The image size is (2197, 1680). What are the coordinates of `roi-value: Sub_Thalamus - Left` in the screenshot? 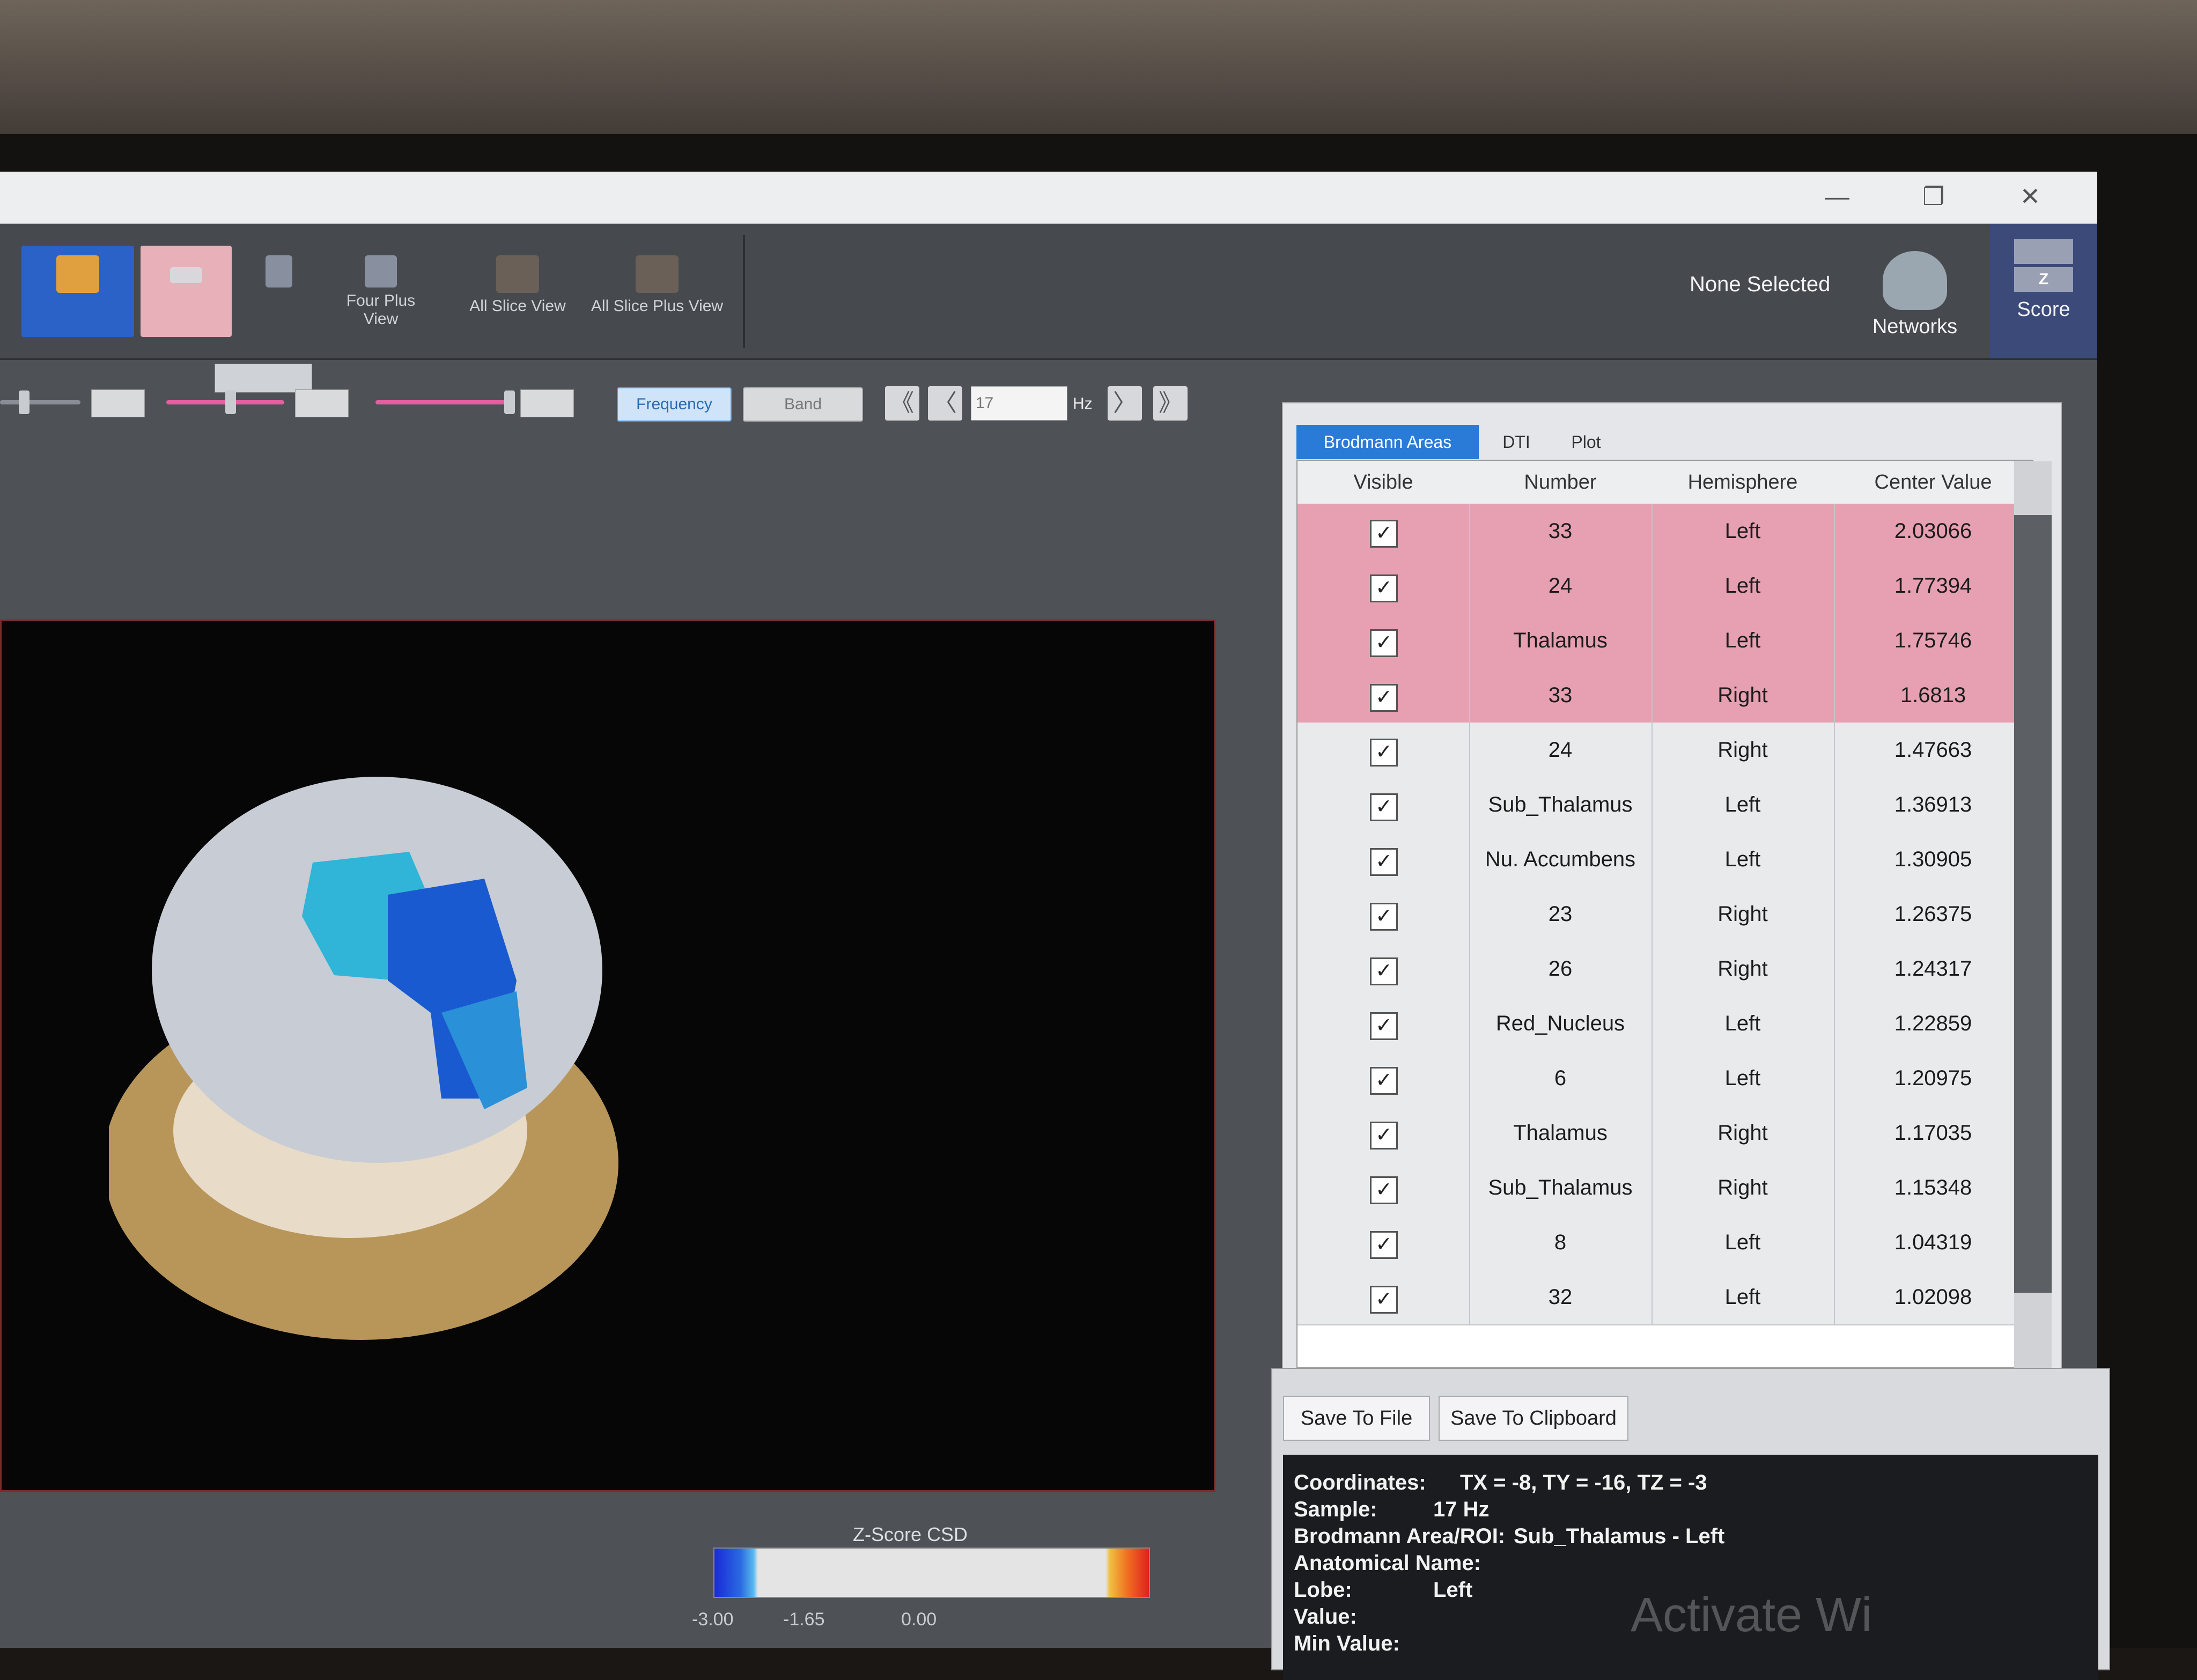 It's located at (1619, 1536).